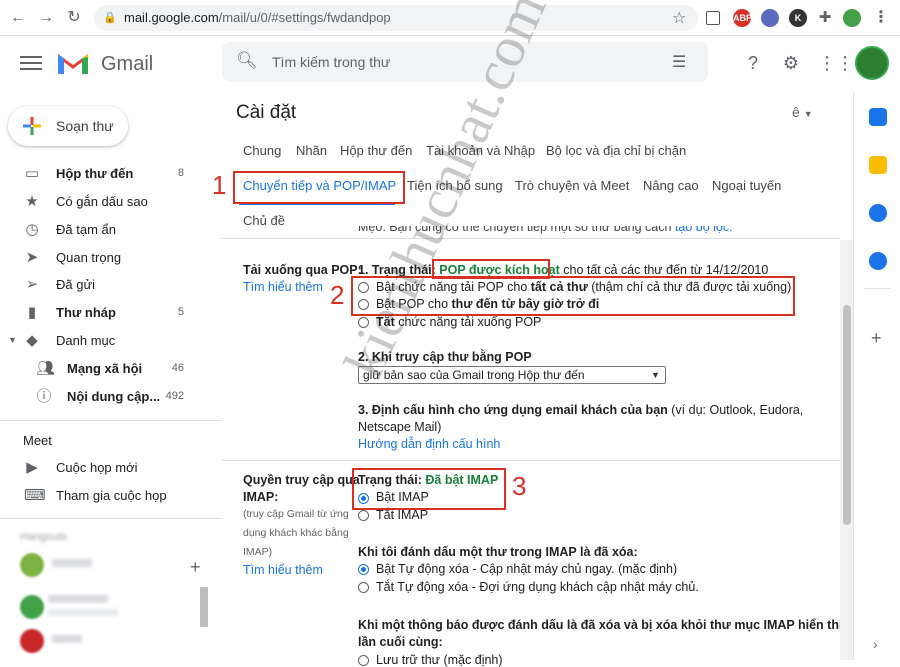 This screenshot has width=900, height=667. Describe the element at coordinates (32, 257) in the screenshot. I see `label-important-icon: ➤` at that location.